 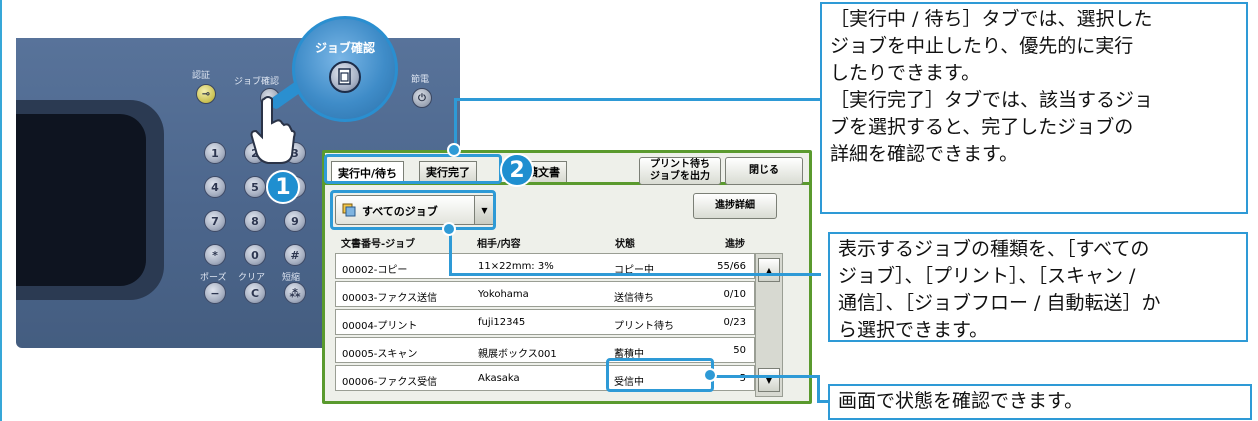 I want to click on dial-icon: ⁂, so click(x=295, y=293).